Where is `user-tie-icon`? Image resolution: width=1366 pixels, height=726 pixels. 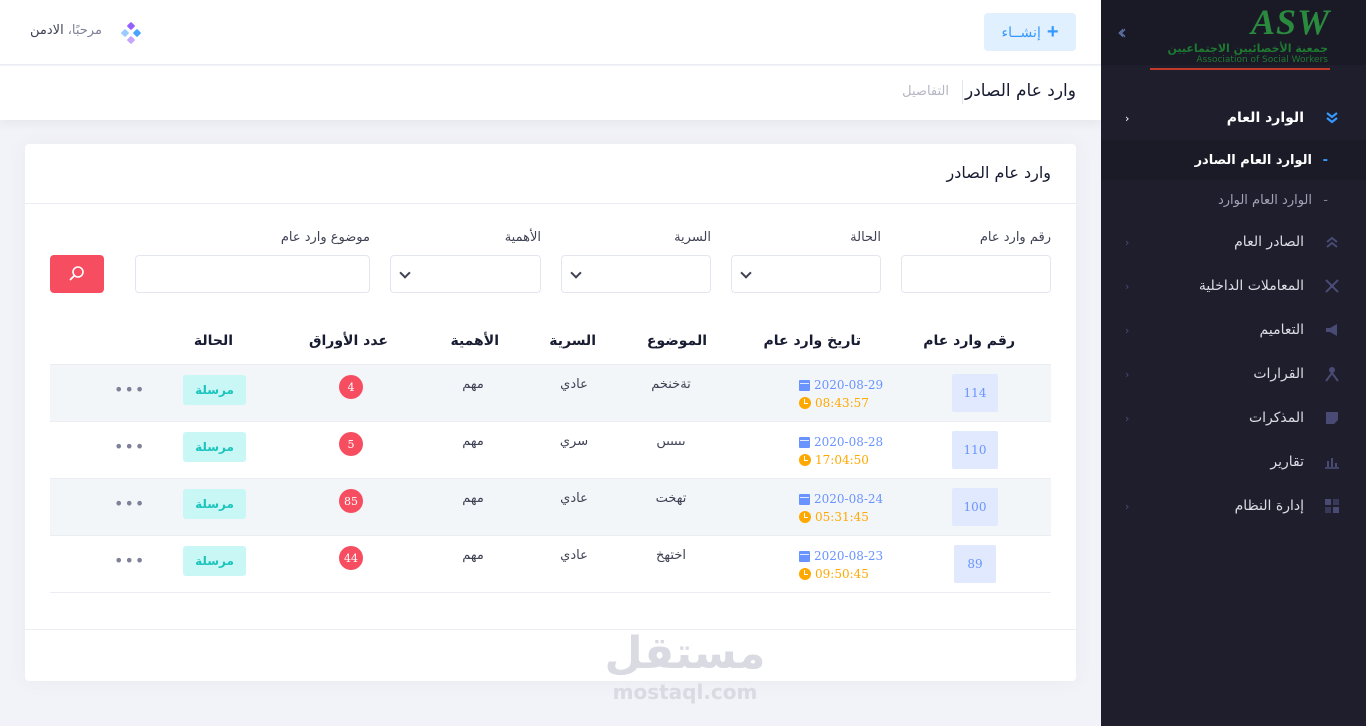 user-tie-icon is located at coordinates (1332, 374).